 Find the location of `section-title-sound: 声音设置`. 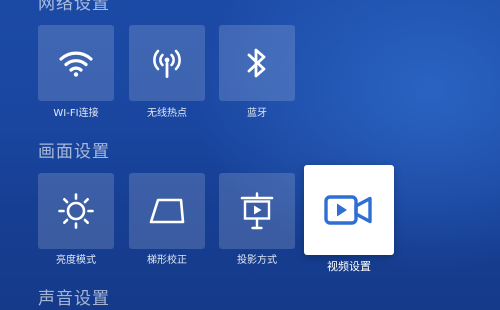

section-title-sound: 声音设置 is located at coordinates (74, 299).